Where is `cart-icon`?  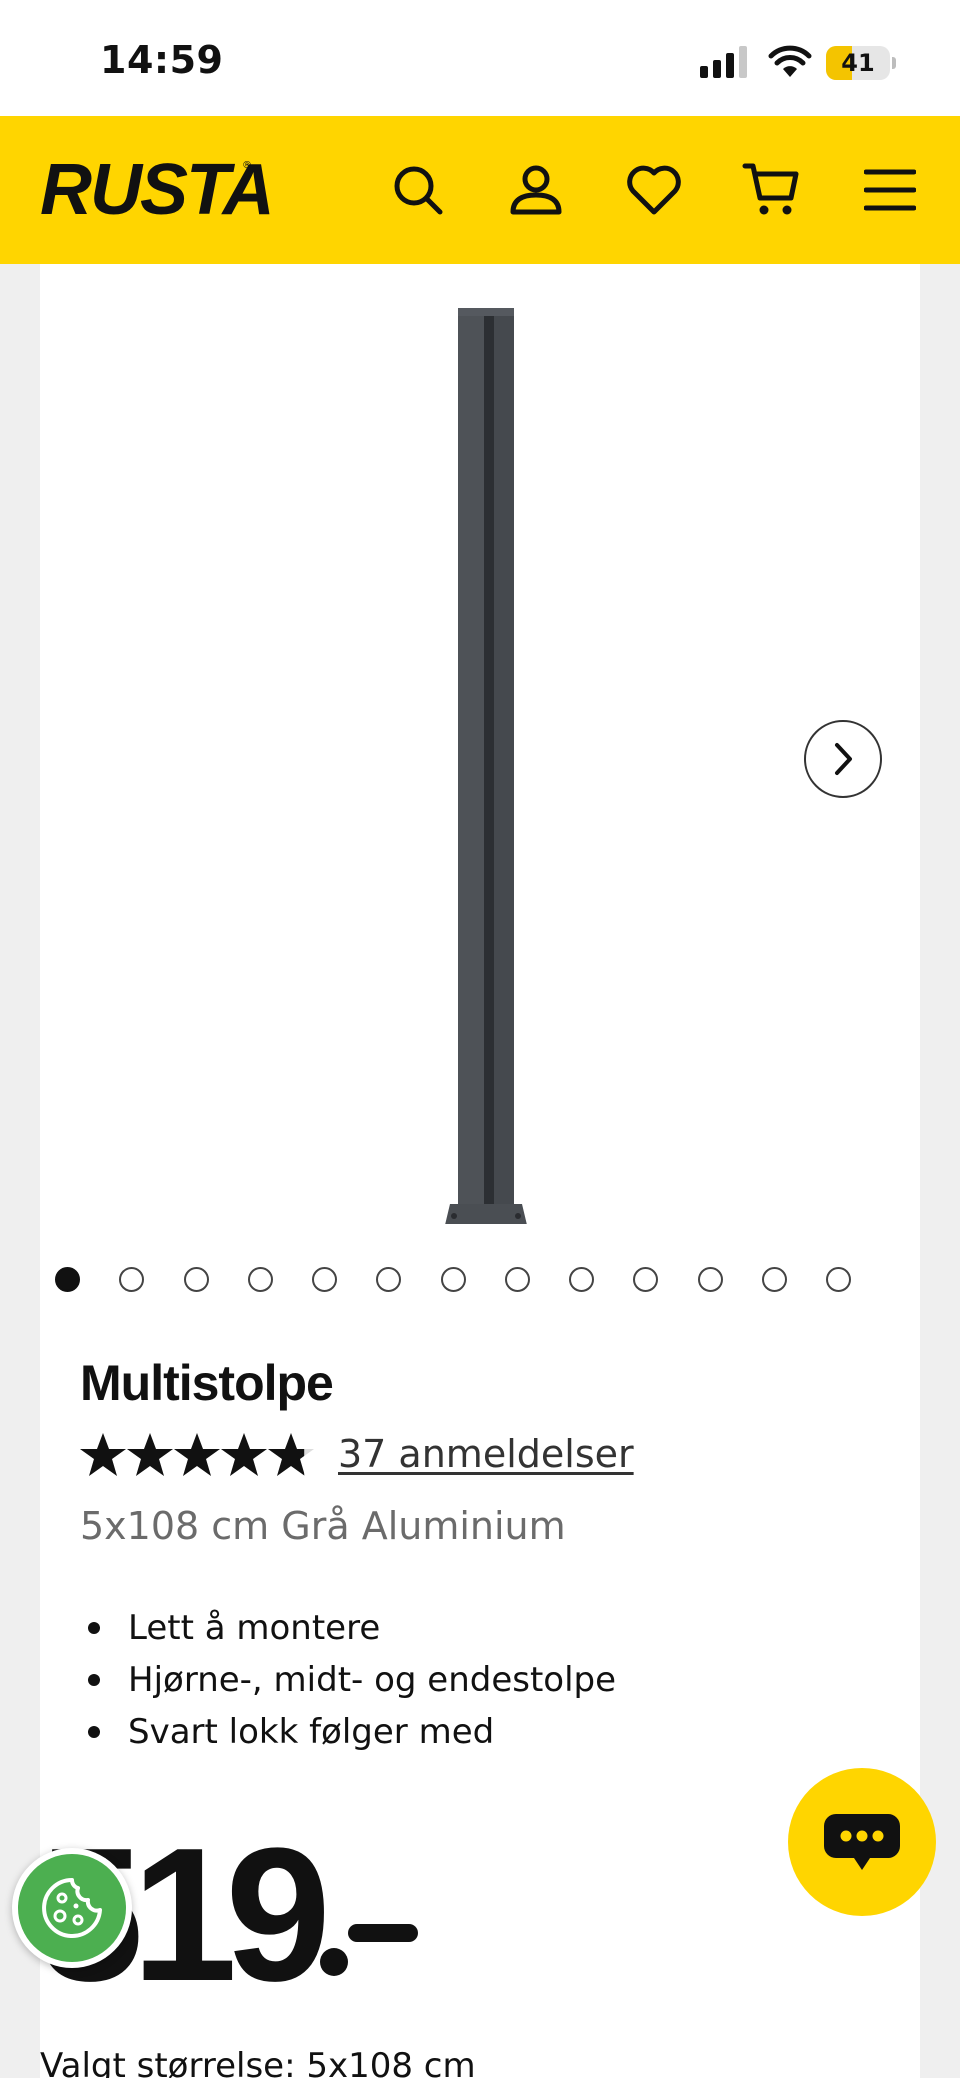
cart-icon is located at coordinates (770, 189).